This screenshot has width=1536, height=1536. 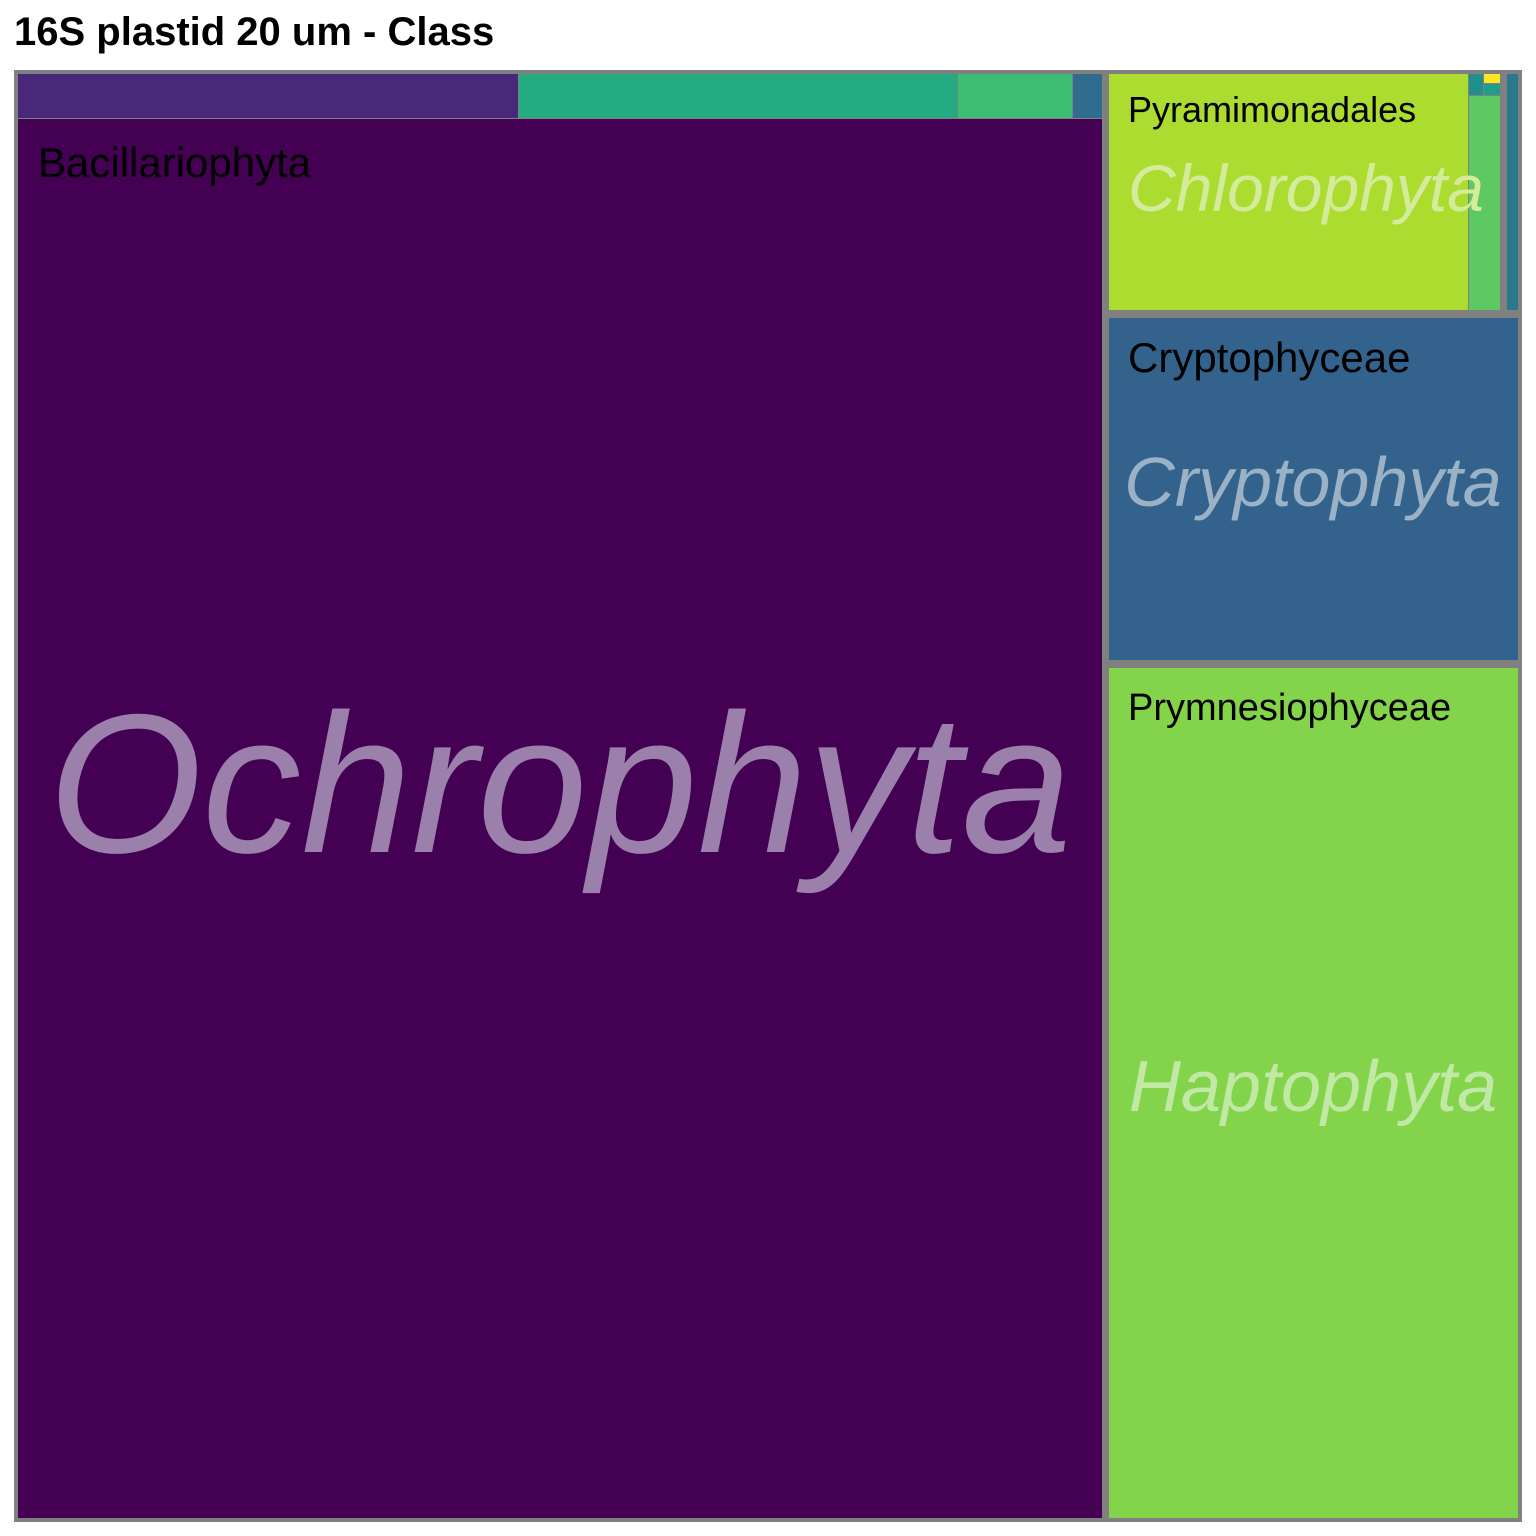 I want to click on label-ochrophyta: Ochrophyta, so click(x=560, y=783).